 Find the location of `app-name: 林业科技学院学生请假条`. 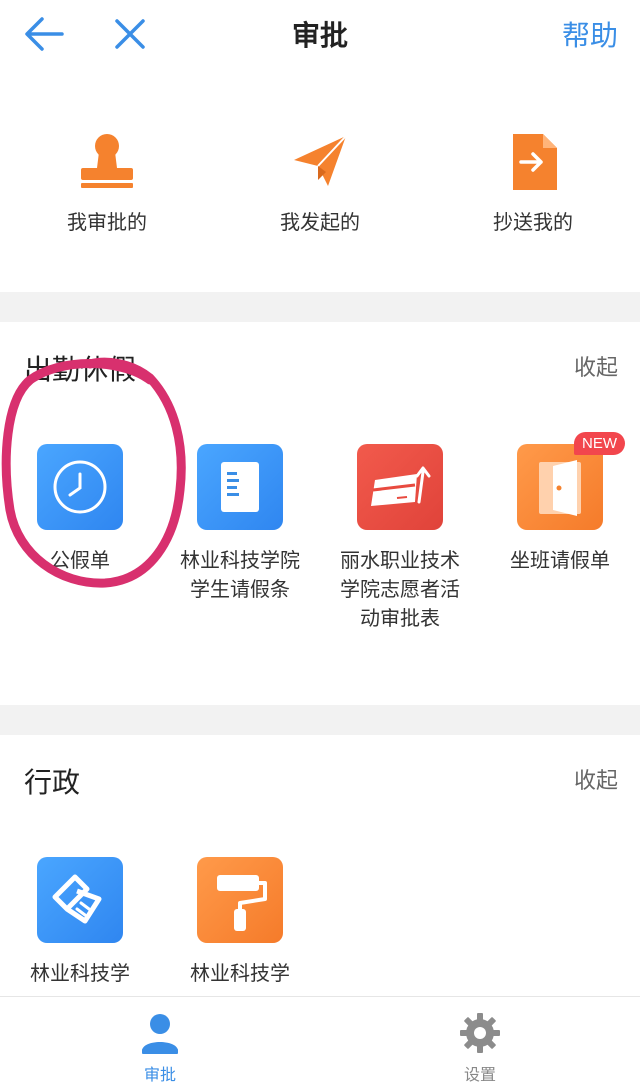

app-name: 林业科技学院学生请假条 is located at coordinates (240, 574).